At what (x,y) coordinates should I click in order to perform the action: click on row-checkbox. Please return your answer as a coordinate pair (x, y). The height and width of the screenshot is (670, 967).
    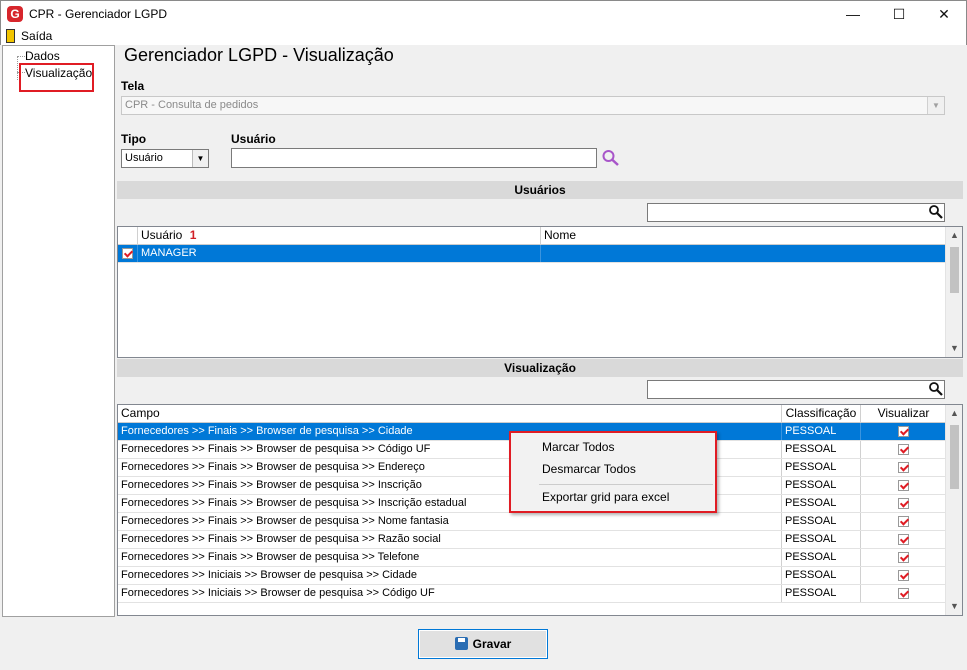
    Looking at the image, I should click on (128, 253).